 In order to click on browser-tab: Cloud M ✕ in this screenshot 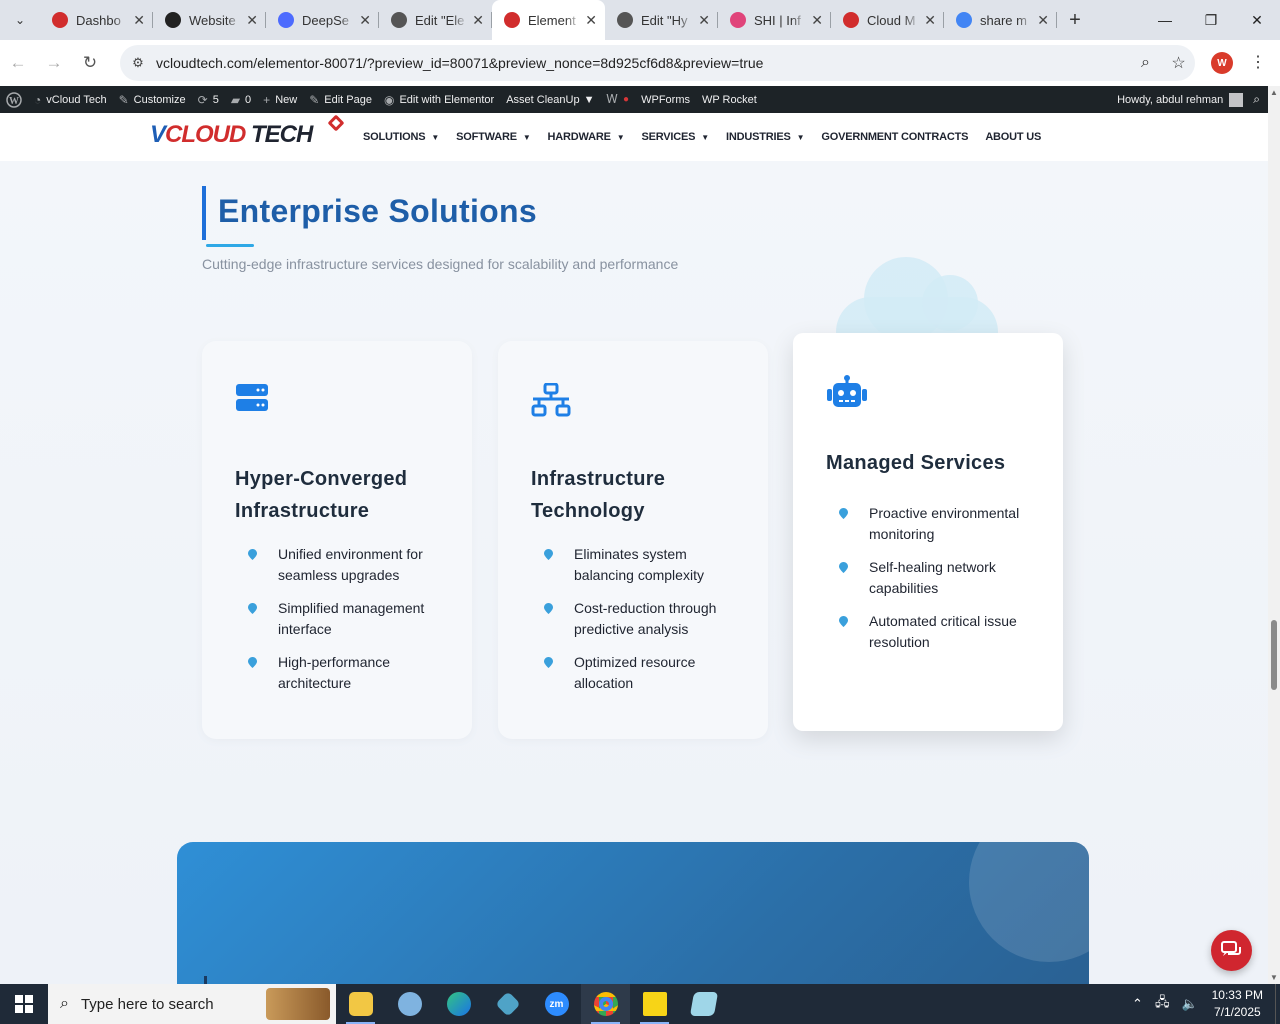, I will do `click(887, 20)`.